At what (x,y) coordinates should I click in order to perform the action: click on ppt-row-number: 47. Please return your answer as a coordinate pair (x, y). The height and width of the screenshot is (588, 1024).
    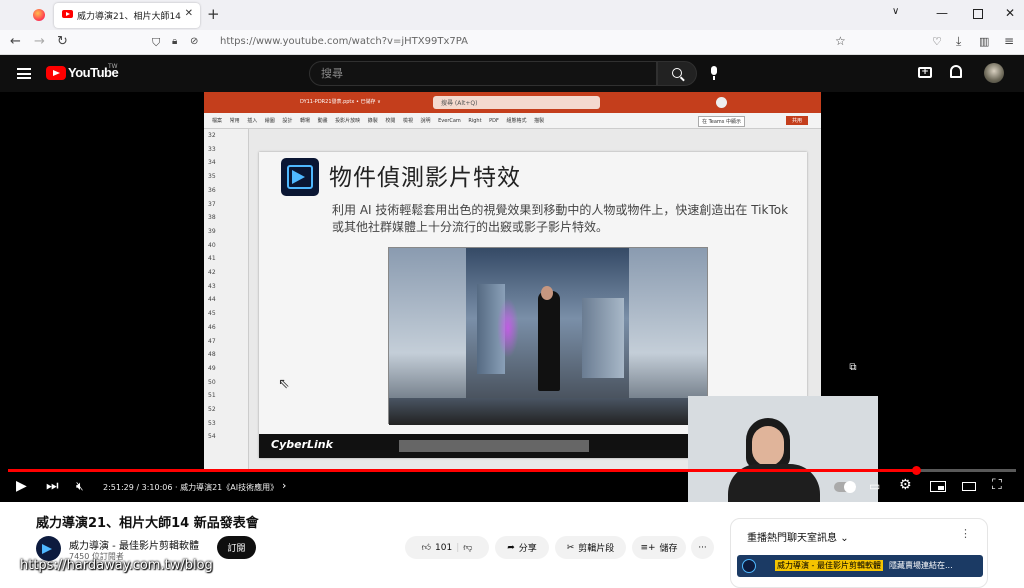
    Looking at the image, I should click on (212, 341).